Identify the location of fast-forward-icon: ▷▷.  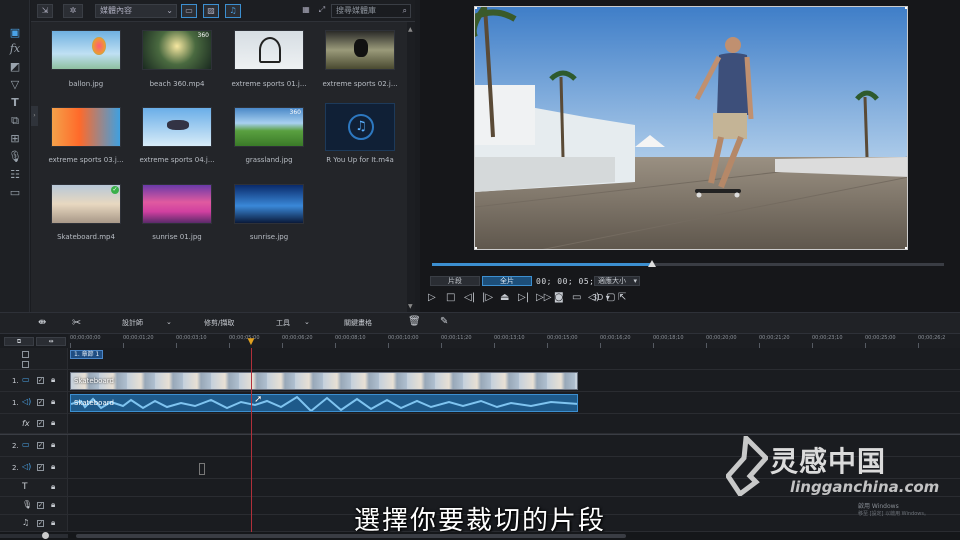
(543, 297).